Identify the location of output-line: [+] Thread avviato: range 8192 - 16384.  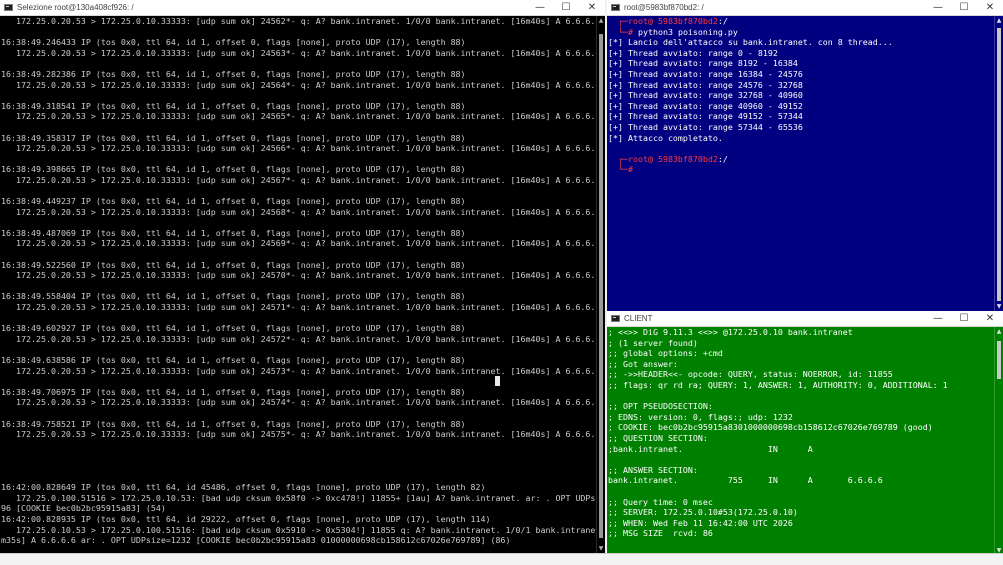
(703, 63).